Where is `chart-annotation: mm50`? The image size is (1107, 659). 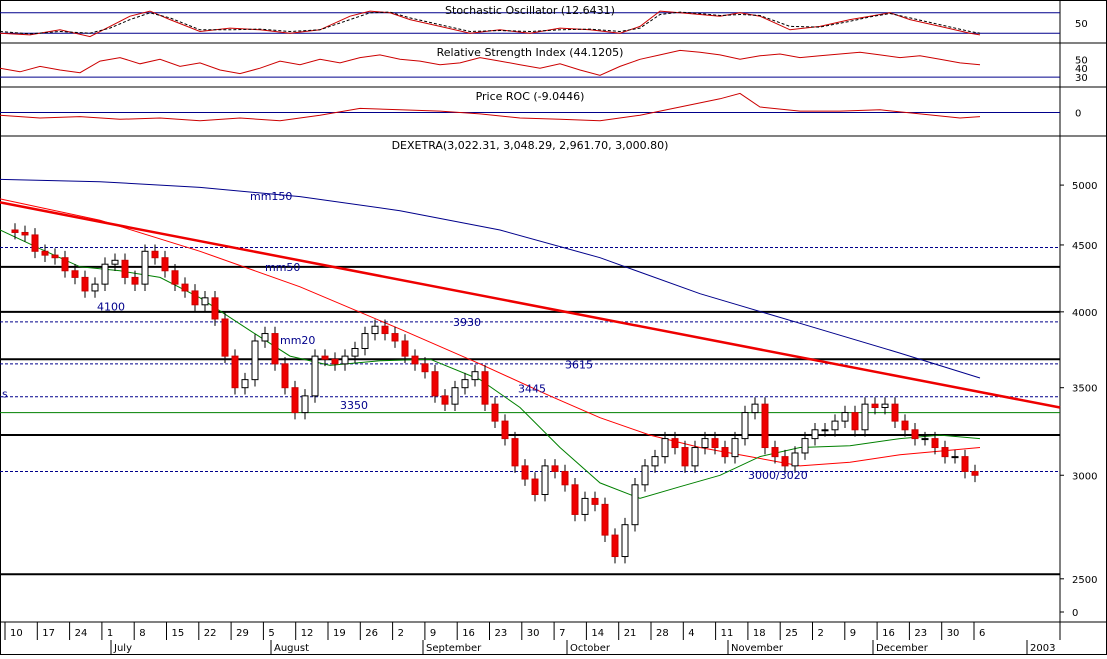 chart-annotation: mm50 is located at coordinates (282, 267).